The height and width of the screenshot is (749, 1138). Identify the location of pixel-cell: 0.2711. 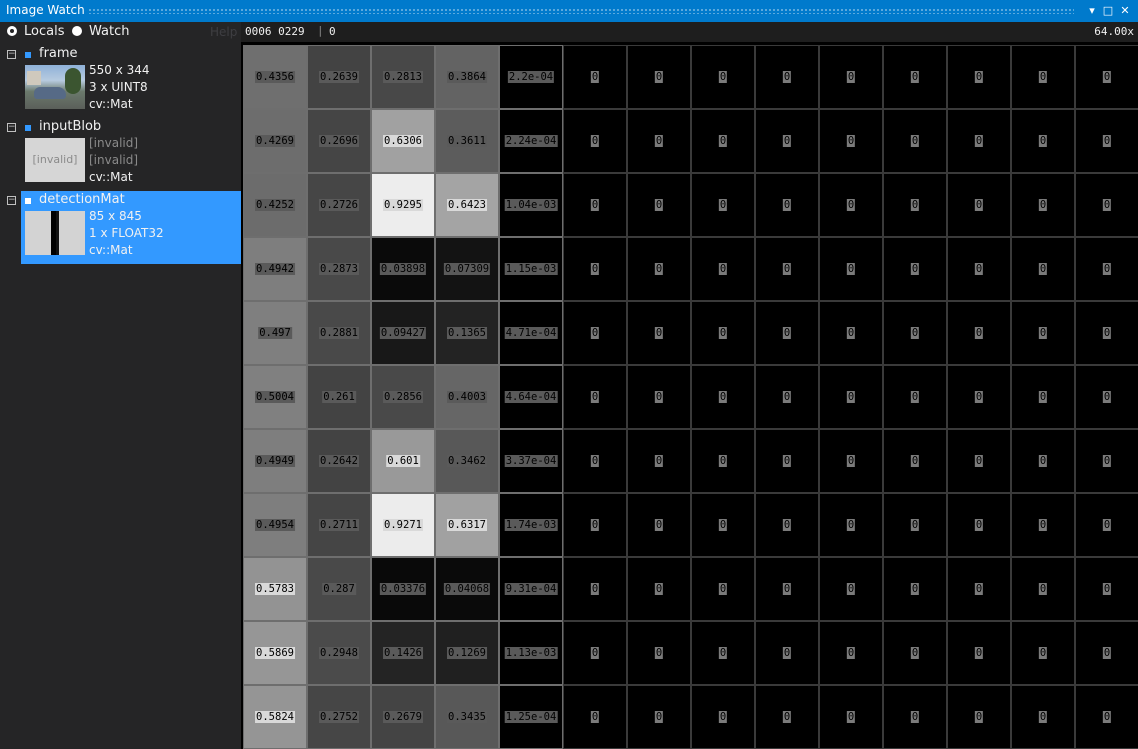
(339, 525).